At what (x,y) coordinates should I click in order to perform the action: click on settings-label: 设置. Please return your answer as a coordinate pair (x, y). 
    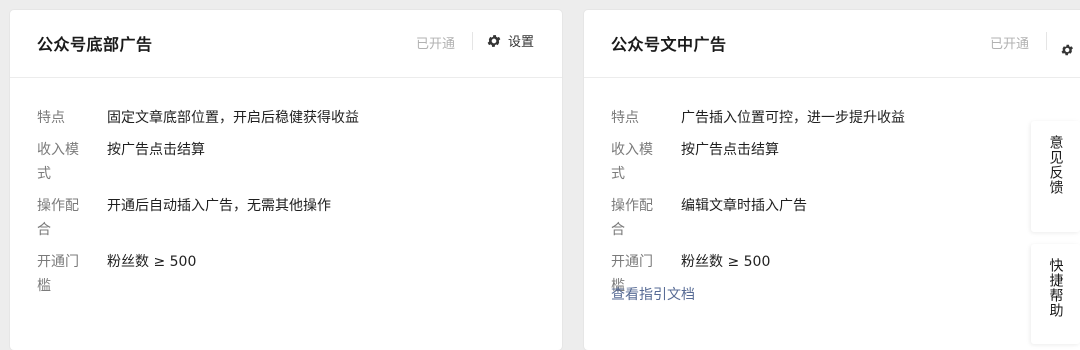
    Looking at the image, I should click on (521, 42).